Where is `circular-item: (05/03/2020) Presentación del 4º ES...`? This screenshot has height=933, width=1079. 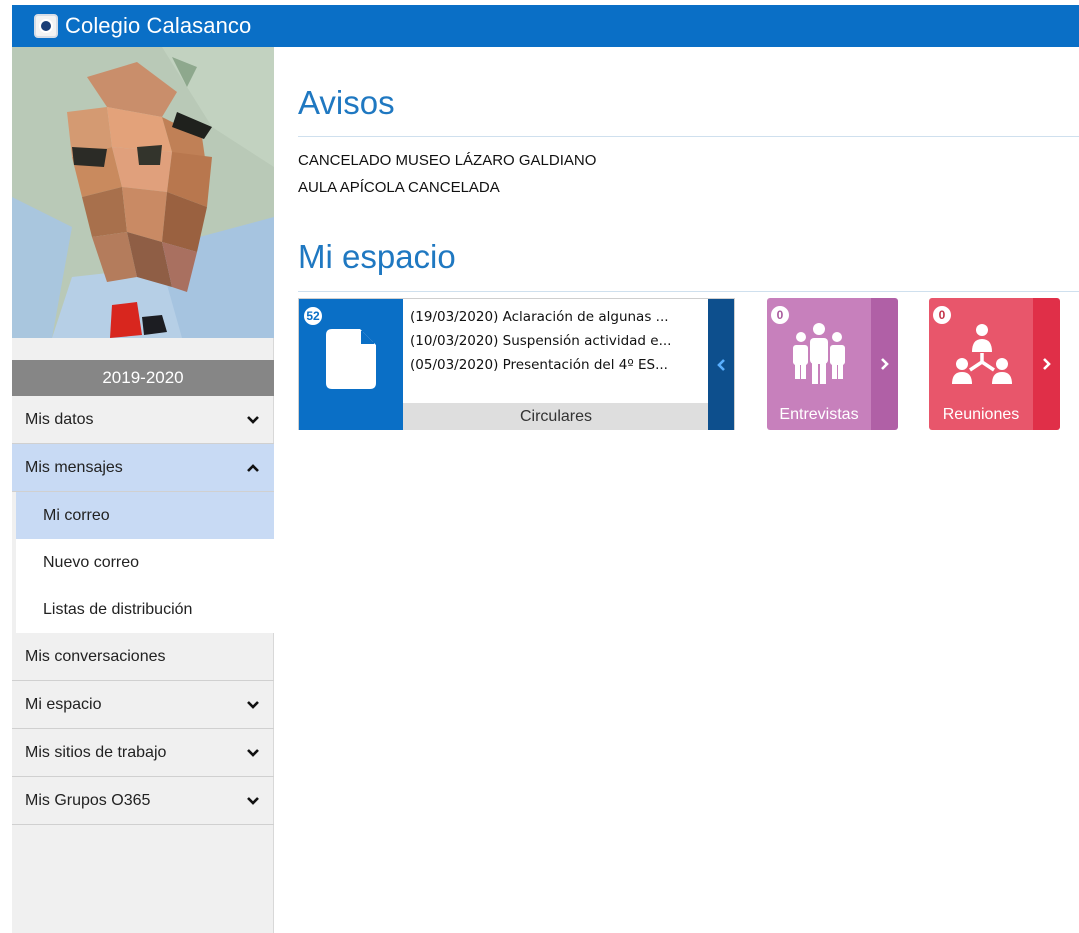 circular-item: (05/03/2020) Presentación del 4º ES... is located at coordinates (560, 365).